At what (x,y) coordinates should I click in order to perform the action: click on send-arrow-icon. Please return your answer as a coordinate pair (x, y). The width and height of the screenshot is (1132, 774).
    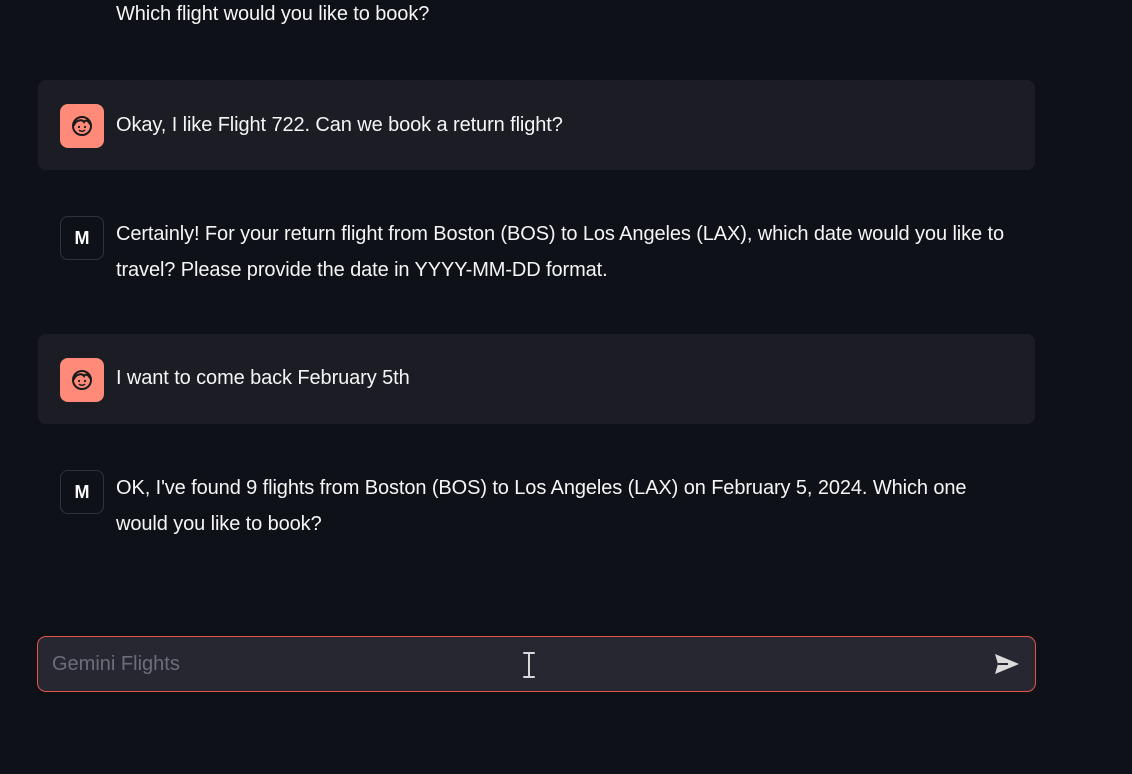
    Looking at the image, I should click on (1007, 664).